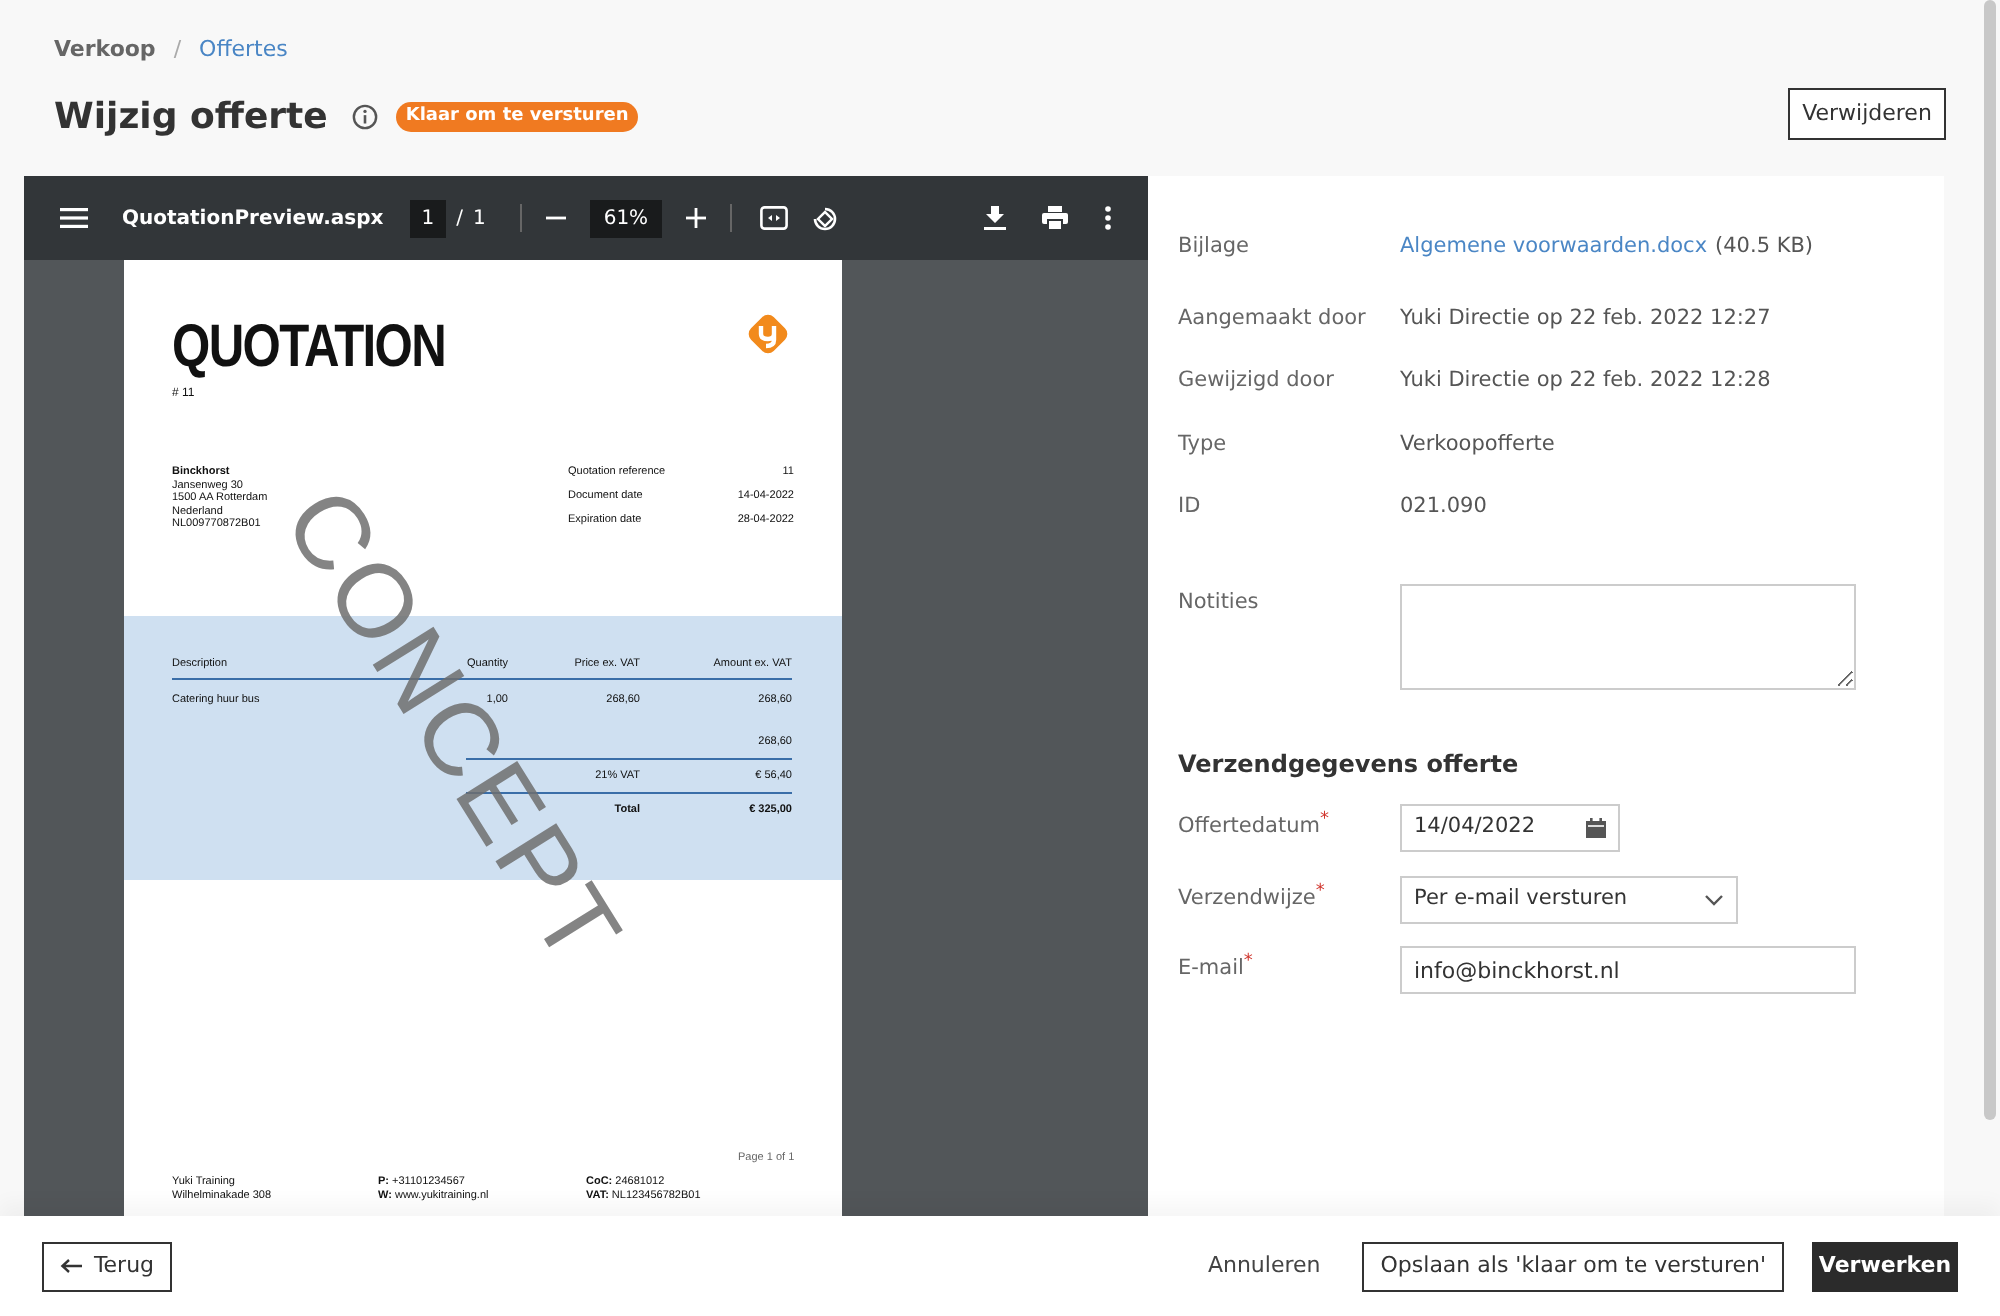  What do you see at coordinates (1348, 765) in the screenshot?
I see `section-heading: Verzendgegevens offerte` at bounding box center [1348, 765].